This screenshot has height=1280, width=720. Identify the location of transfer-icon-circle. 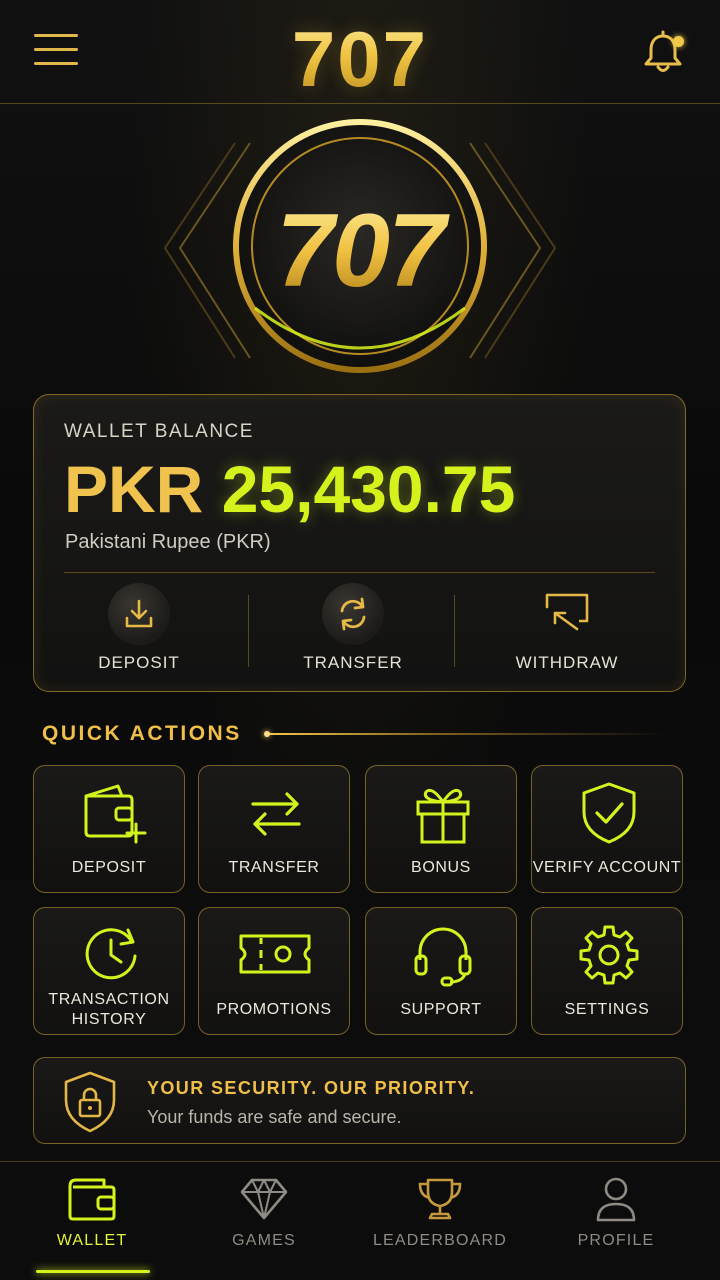
(353, 614).